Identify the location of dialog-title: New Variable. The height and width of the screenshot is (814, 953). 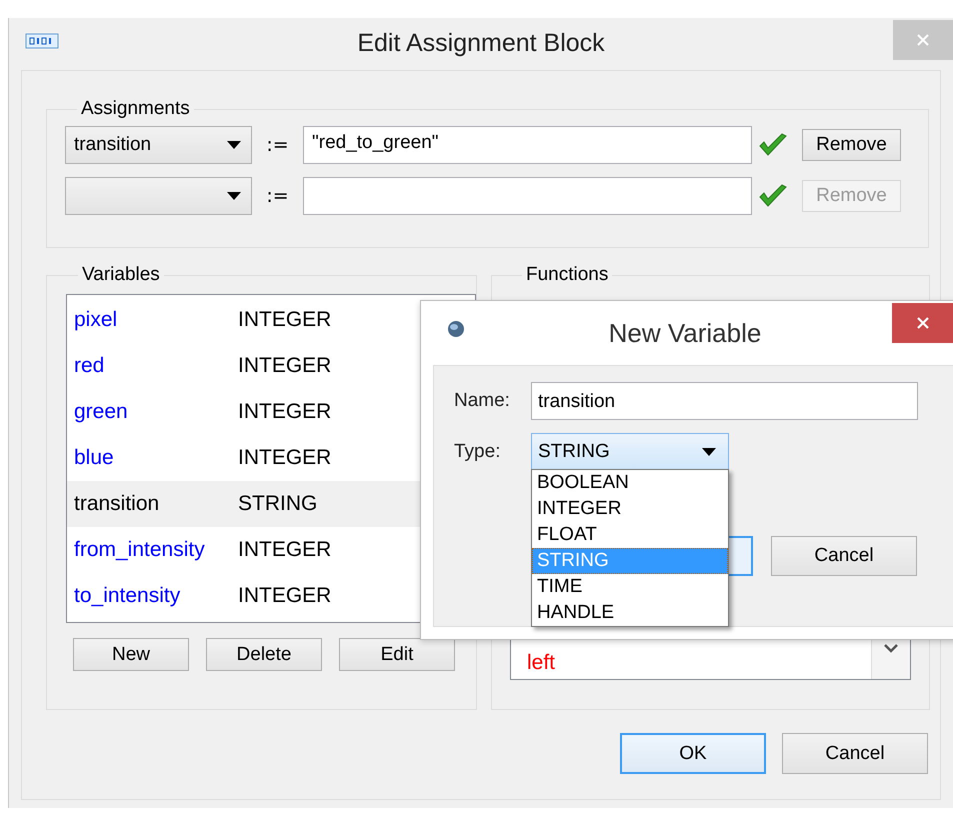
(685, 333).